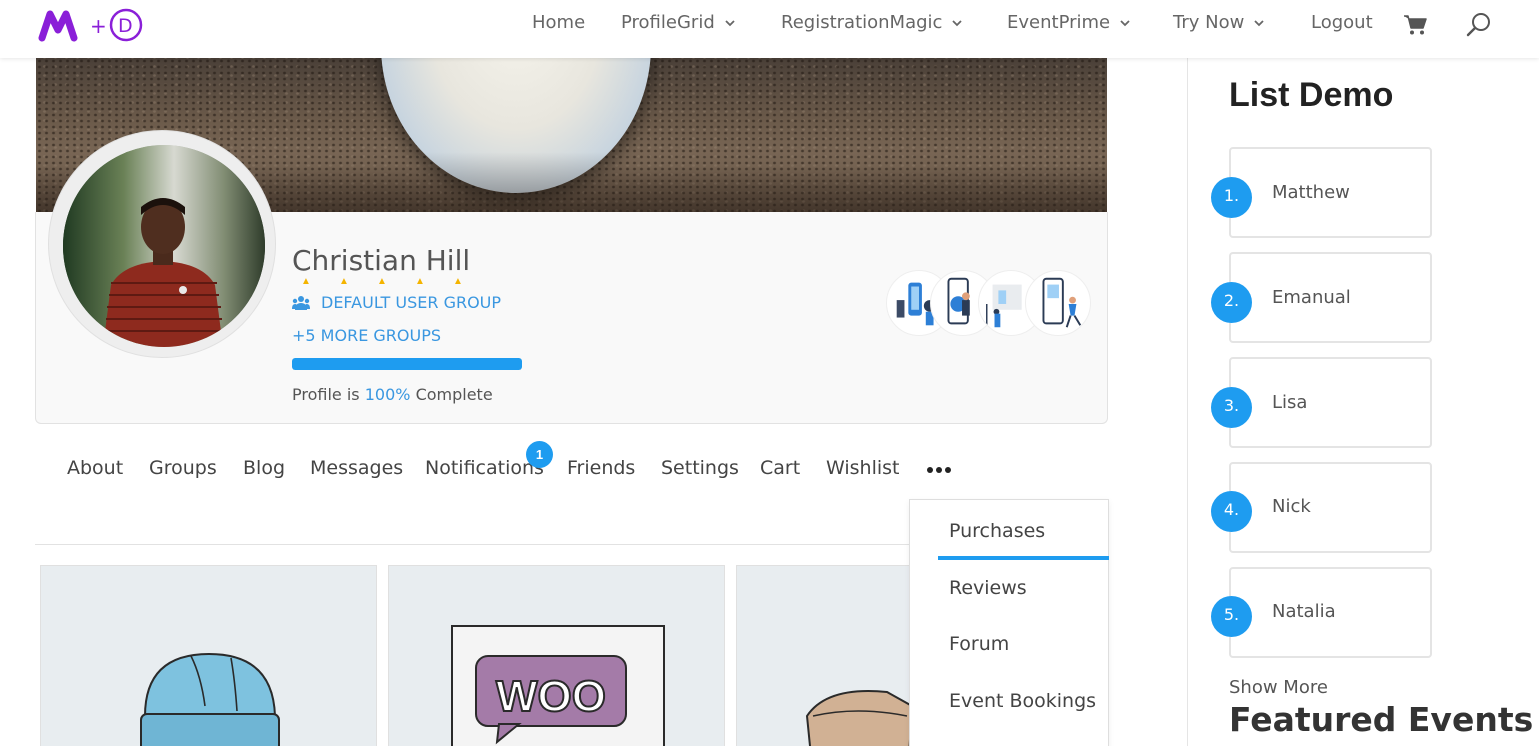 The width and height of the screenshot is (1539, 746). I want to click on more-tabs-dropdown: Purchases Reviews Forum Event Bookings, so click(1009, 622).